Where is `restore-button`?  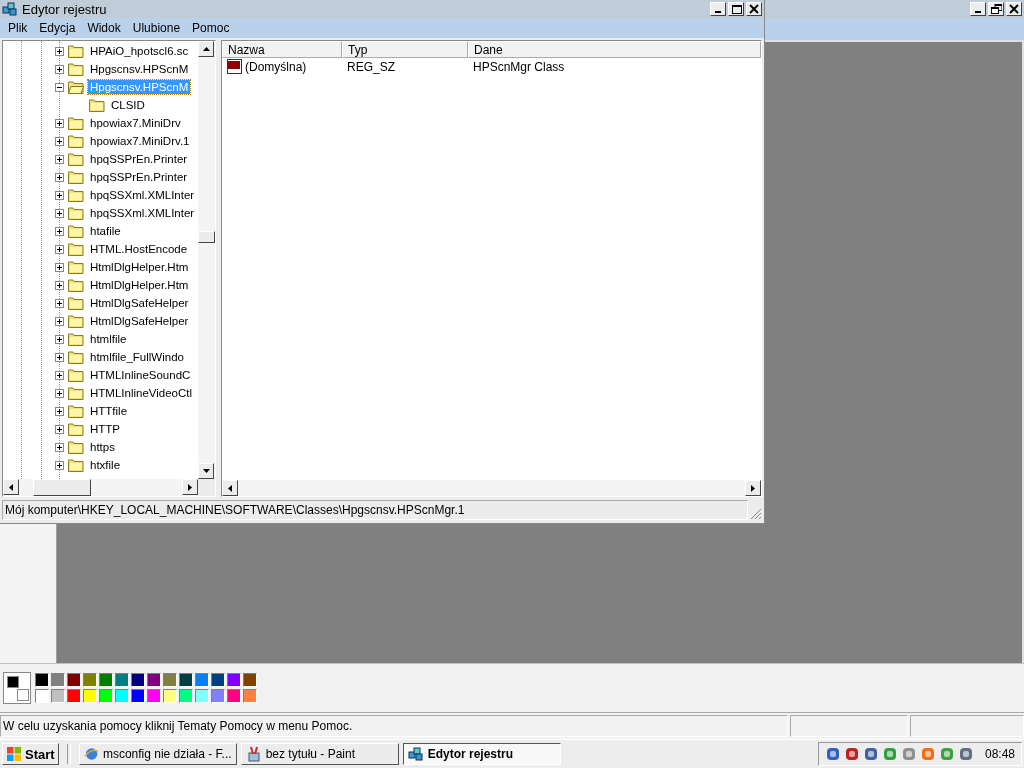
restore-button is located at coordinates (996, 9).